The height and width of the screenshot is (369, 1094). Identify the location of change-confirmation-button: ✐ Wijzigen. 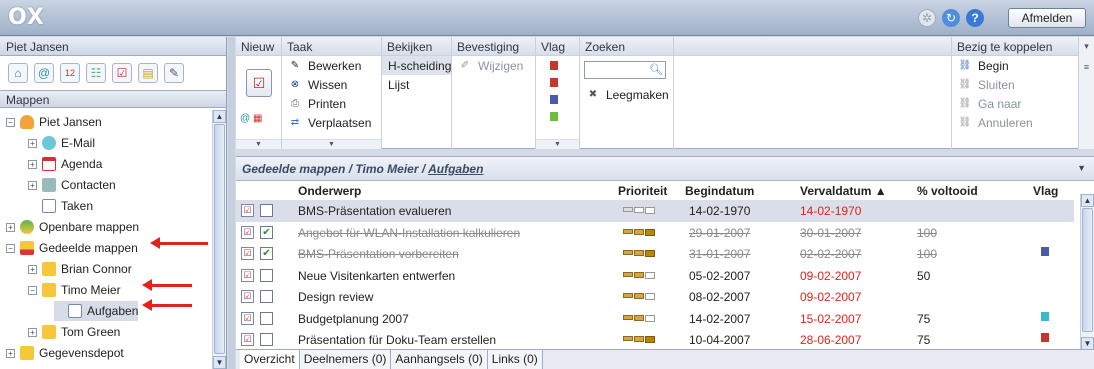
(493, 65).